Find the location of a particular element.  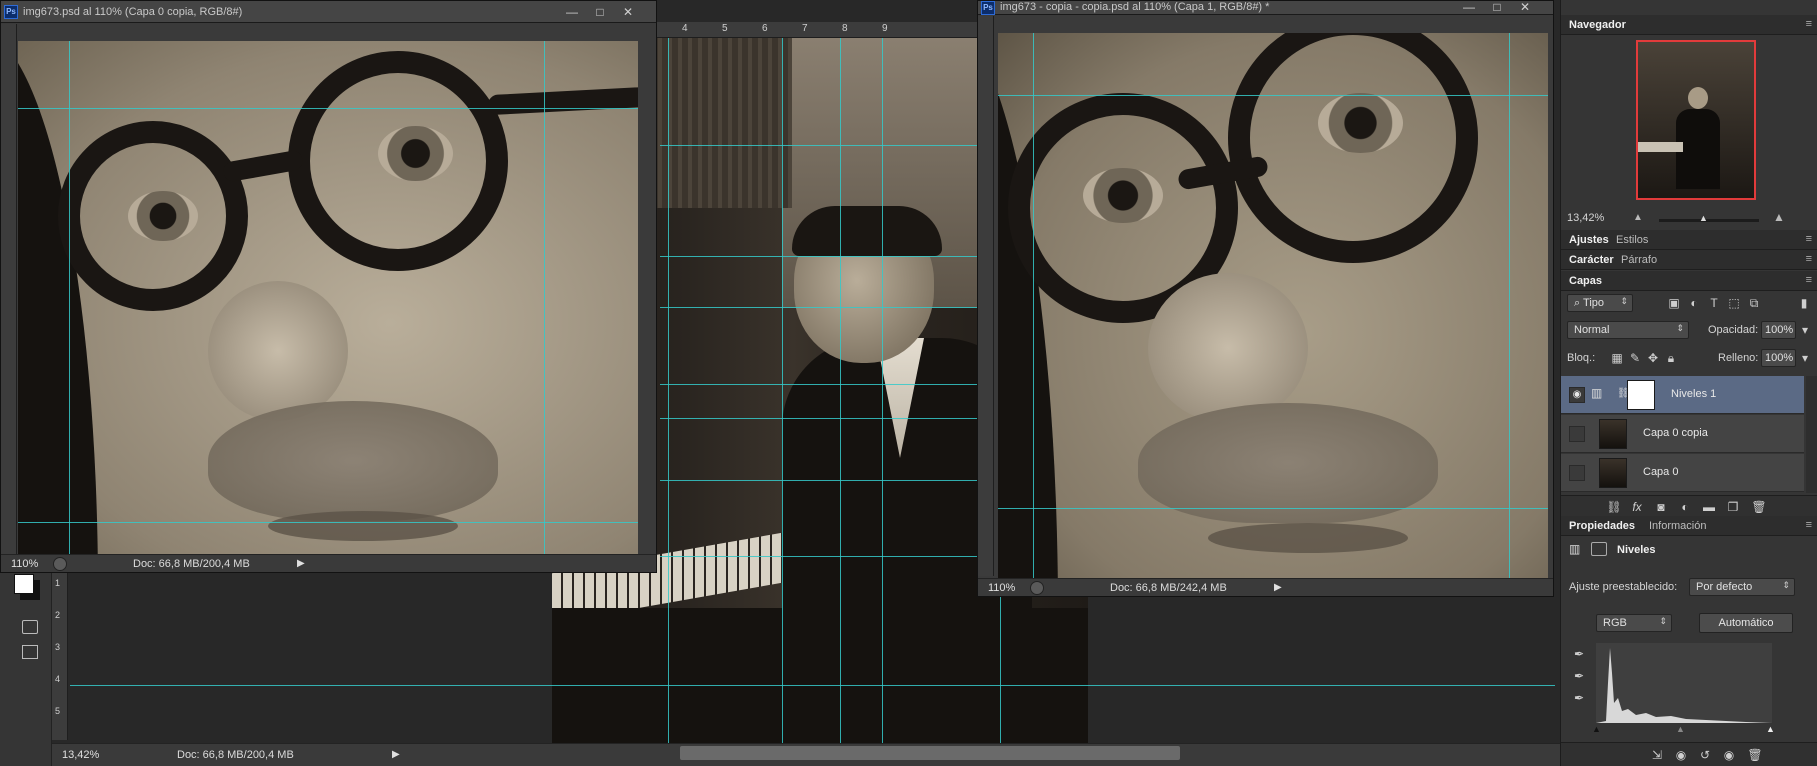

add-mask-icon: ◙ is located at coordinates (1661, 507).